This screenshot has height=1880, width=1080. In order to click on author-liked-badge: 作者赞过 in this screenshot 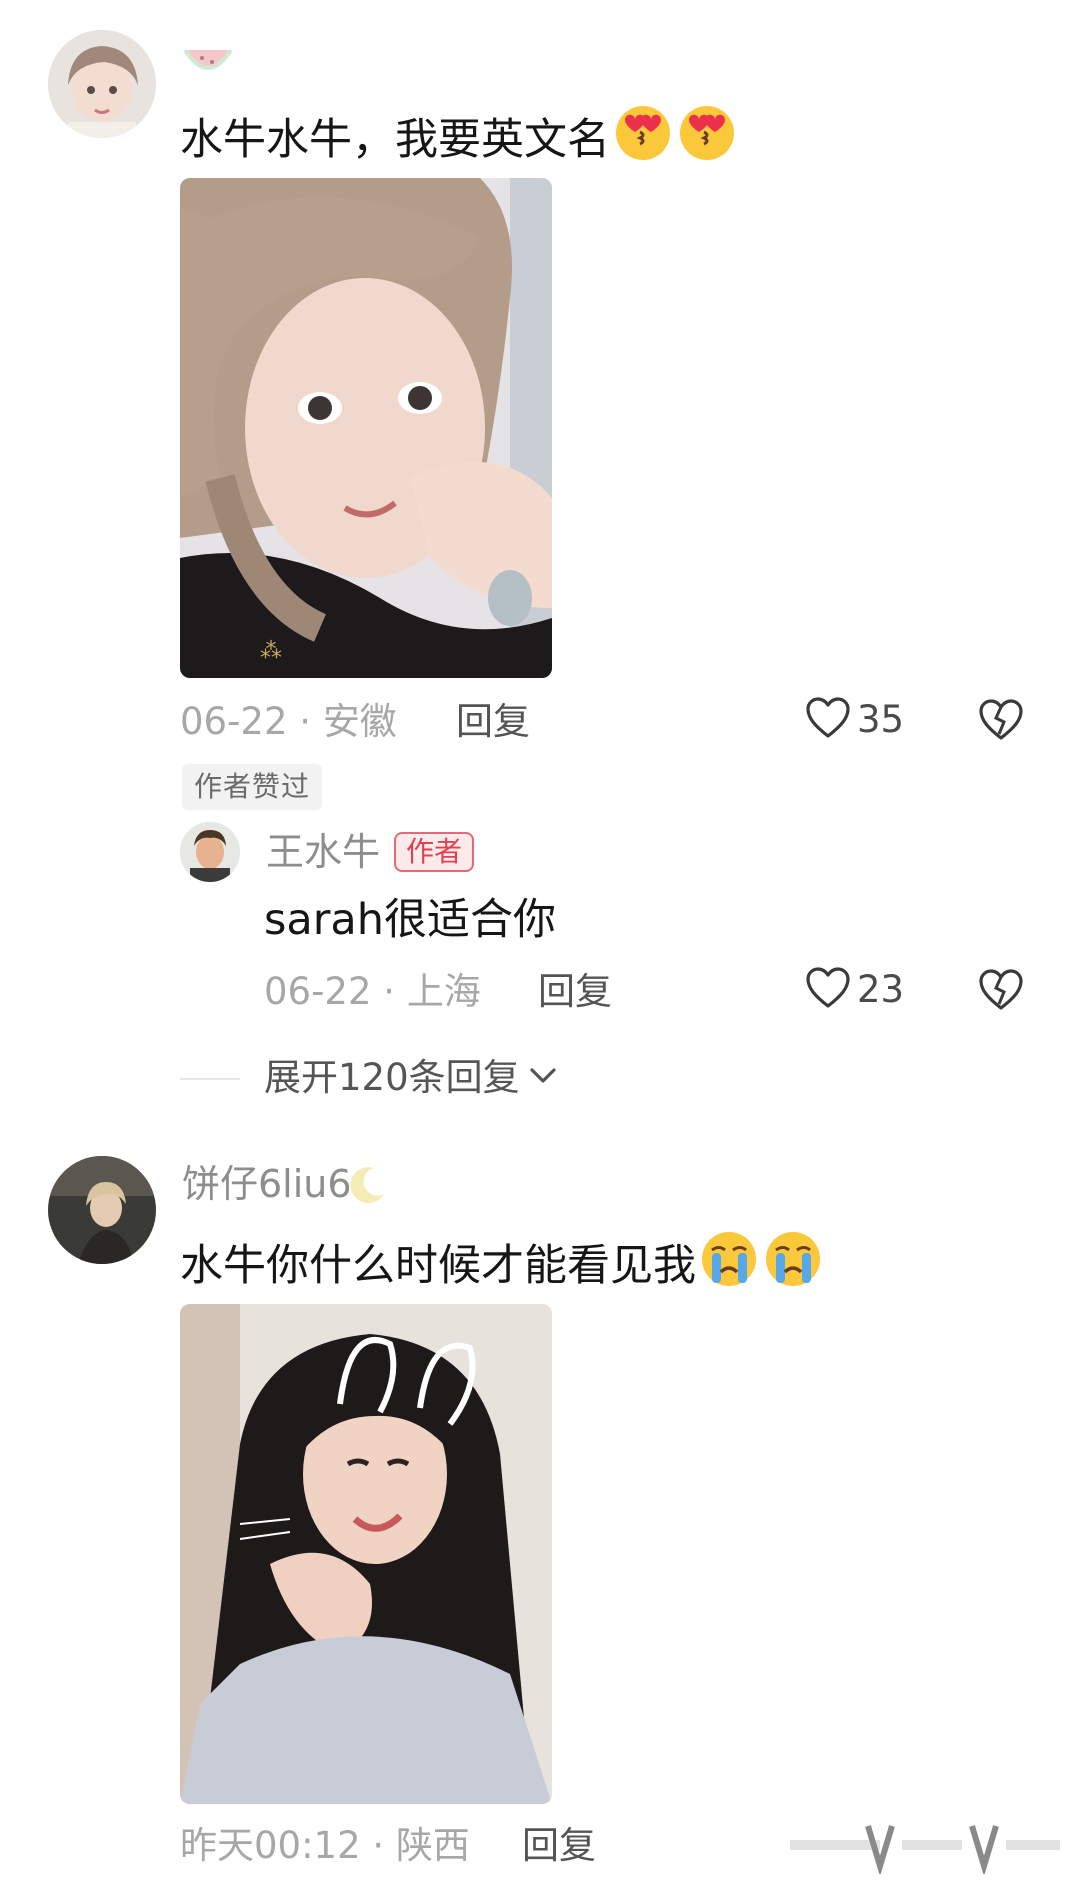, I will do `click(252, 787)`.